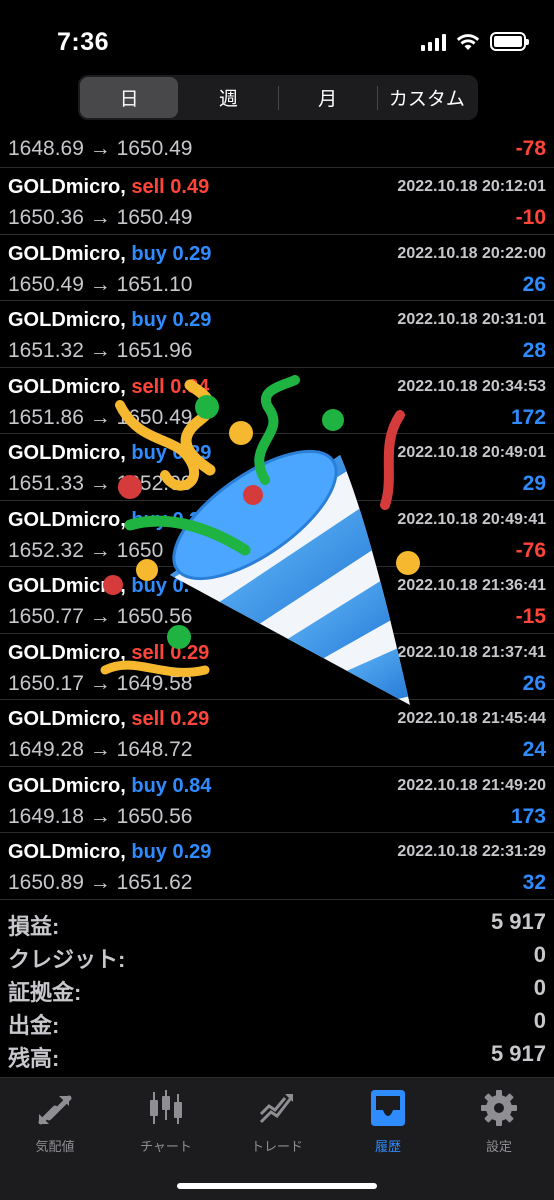 The width and height of the screenshot is (554, 1200). I want to click on trade-profit: 172, so click(528, 417).